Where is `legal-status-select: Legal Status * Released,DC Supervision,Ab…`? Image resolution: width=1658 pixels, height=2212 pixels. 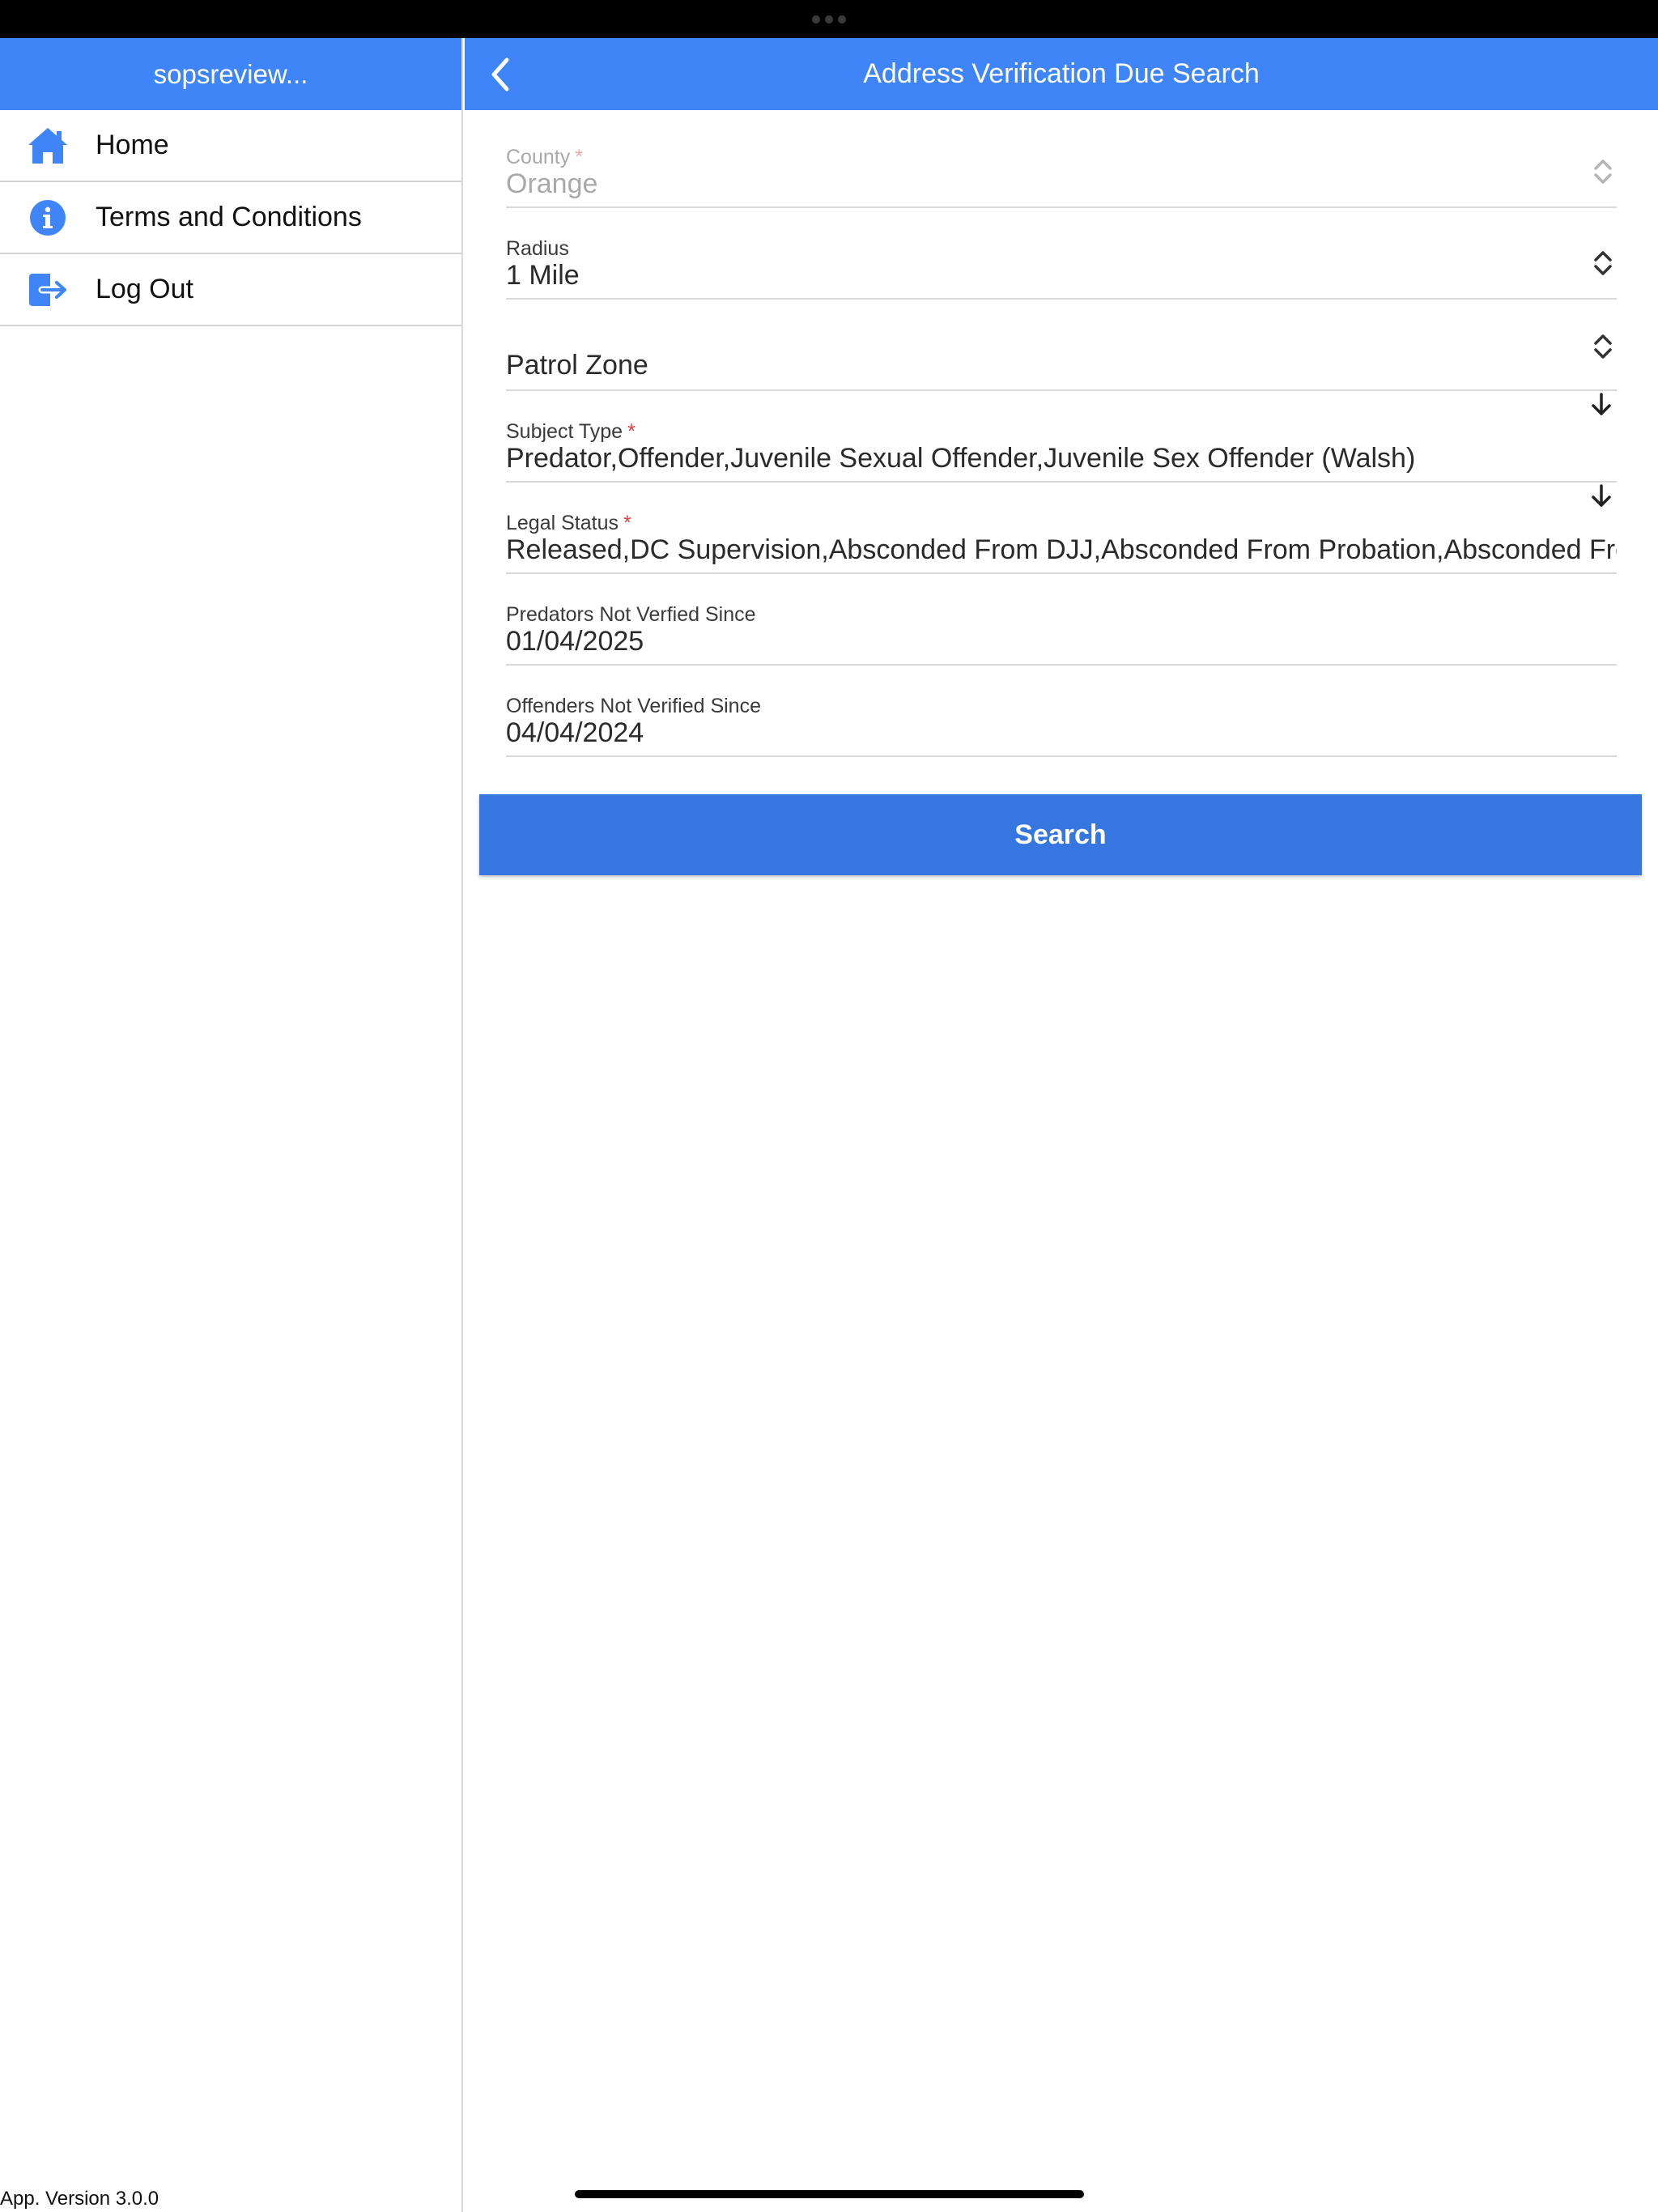
legal-status-select: Legal Status * Released,DC Supervision,Ab… is located at coordinates (1061, 528).